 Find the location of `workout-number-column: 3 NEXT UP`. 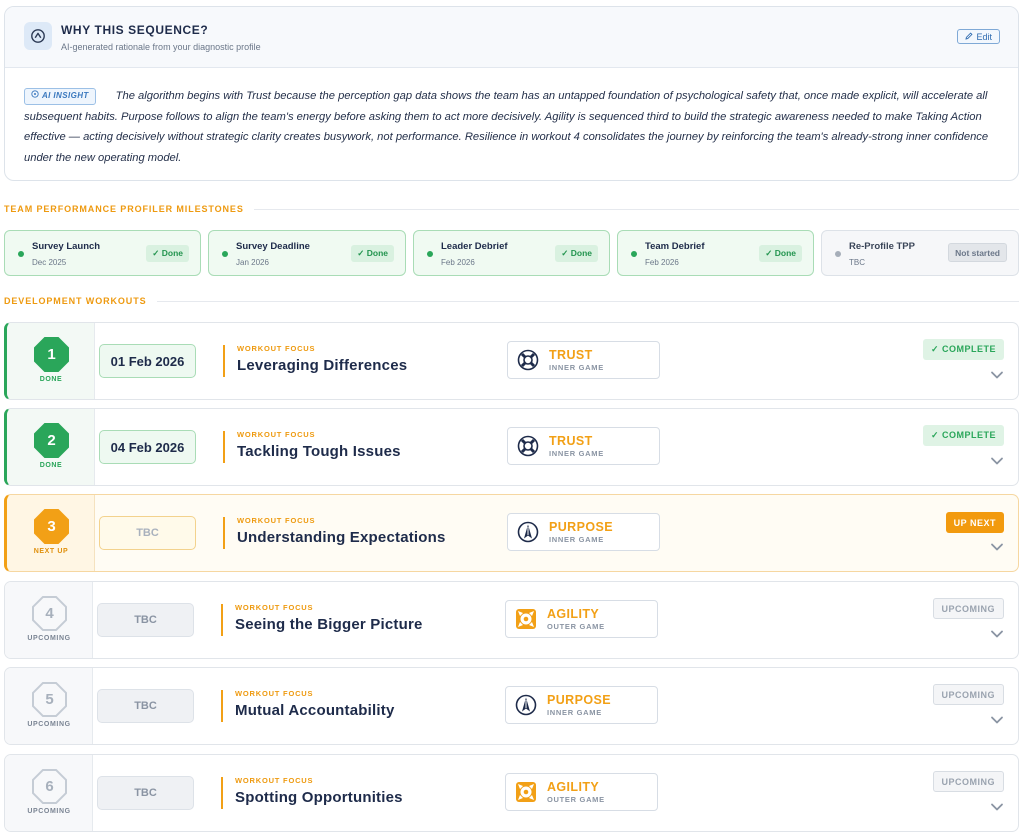

workout-number-column: 3 NEXT UP is located at coordinates (51, 533).